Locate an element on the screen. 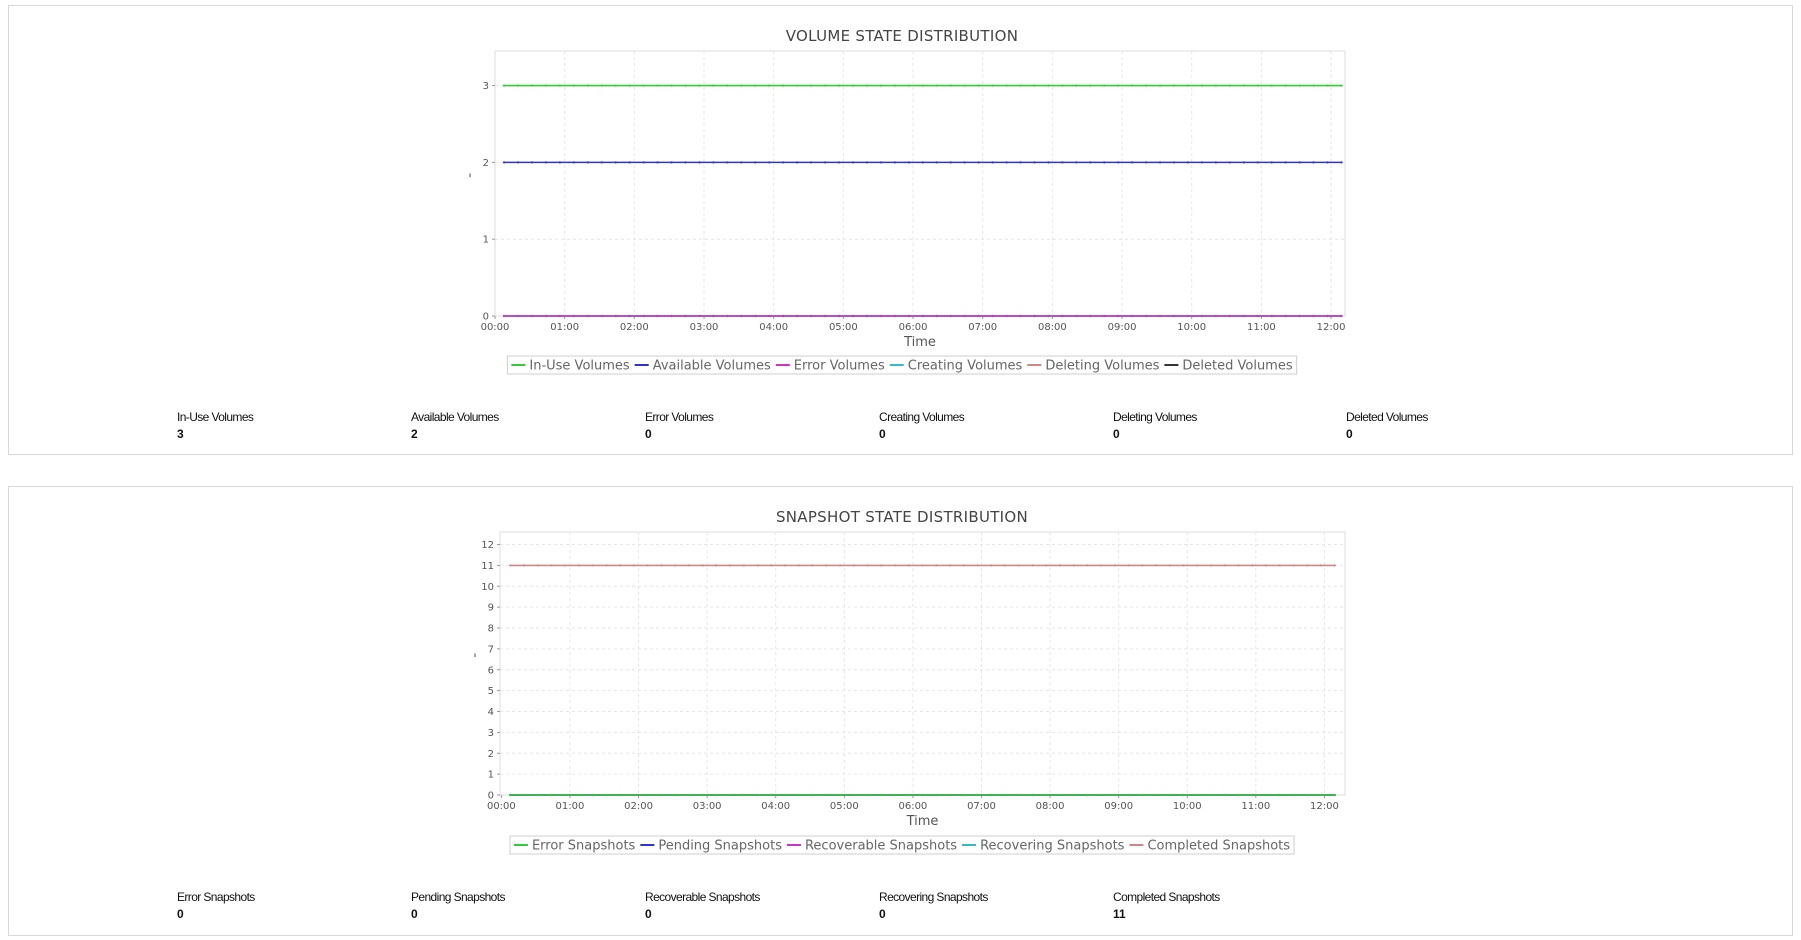 Image resolution: width=1801 pixels, height=940 pixels. legend-item: Recovering Snapshots is located at coordinates (1043, 846).